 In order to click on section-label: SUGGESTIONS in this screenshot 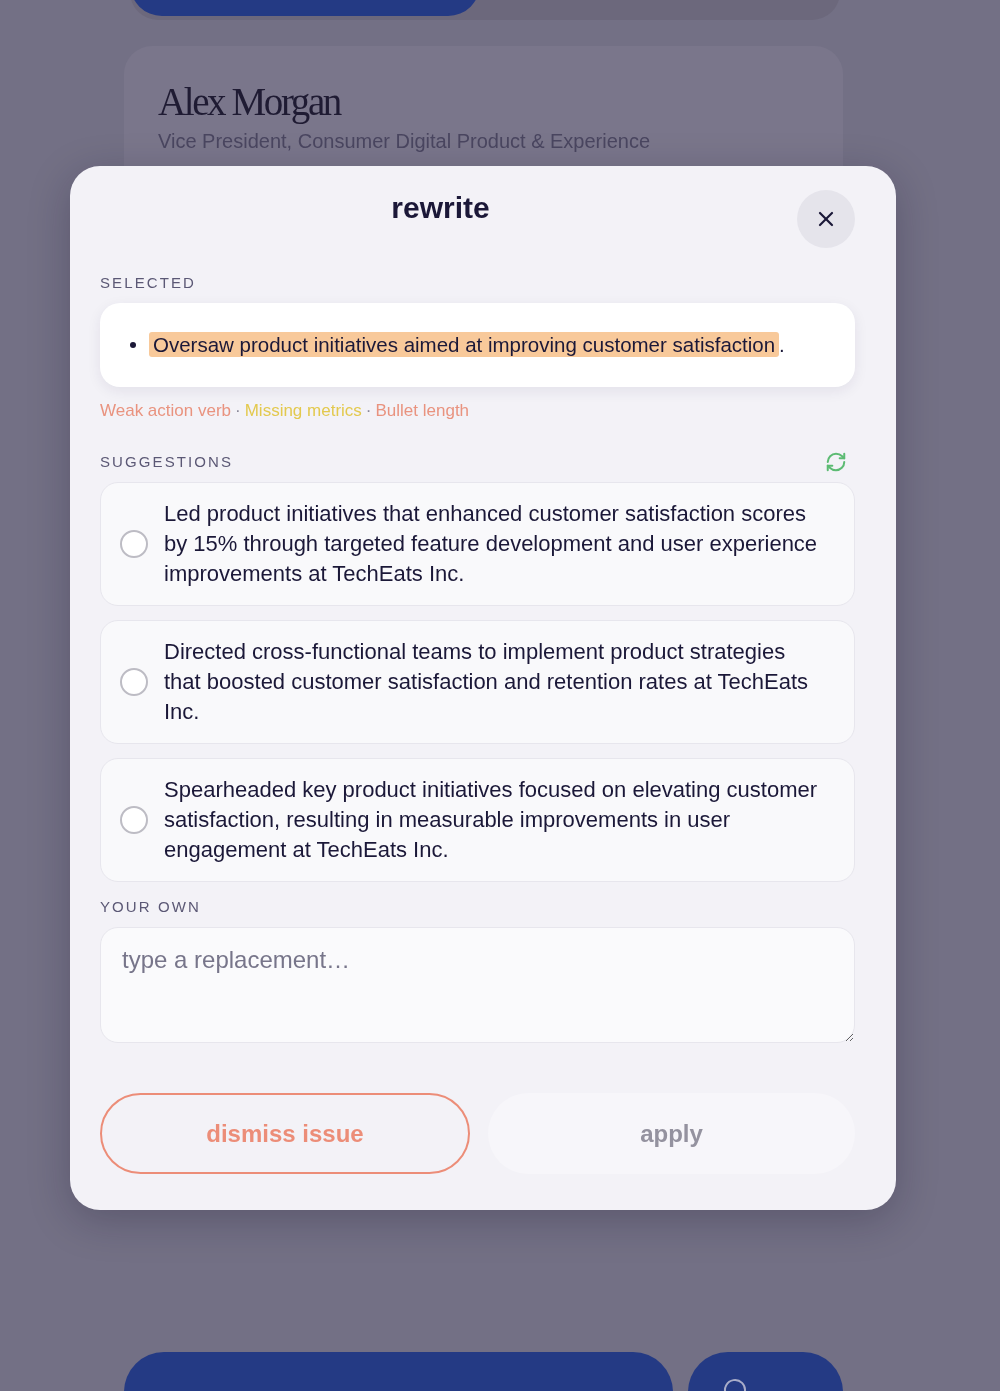, I will do `click(167, 462)`.